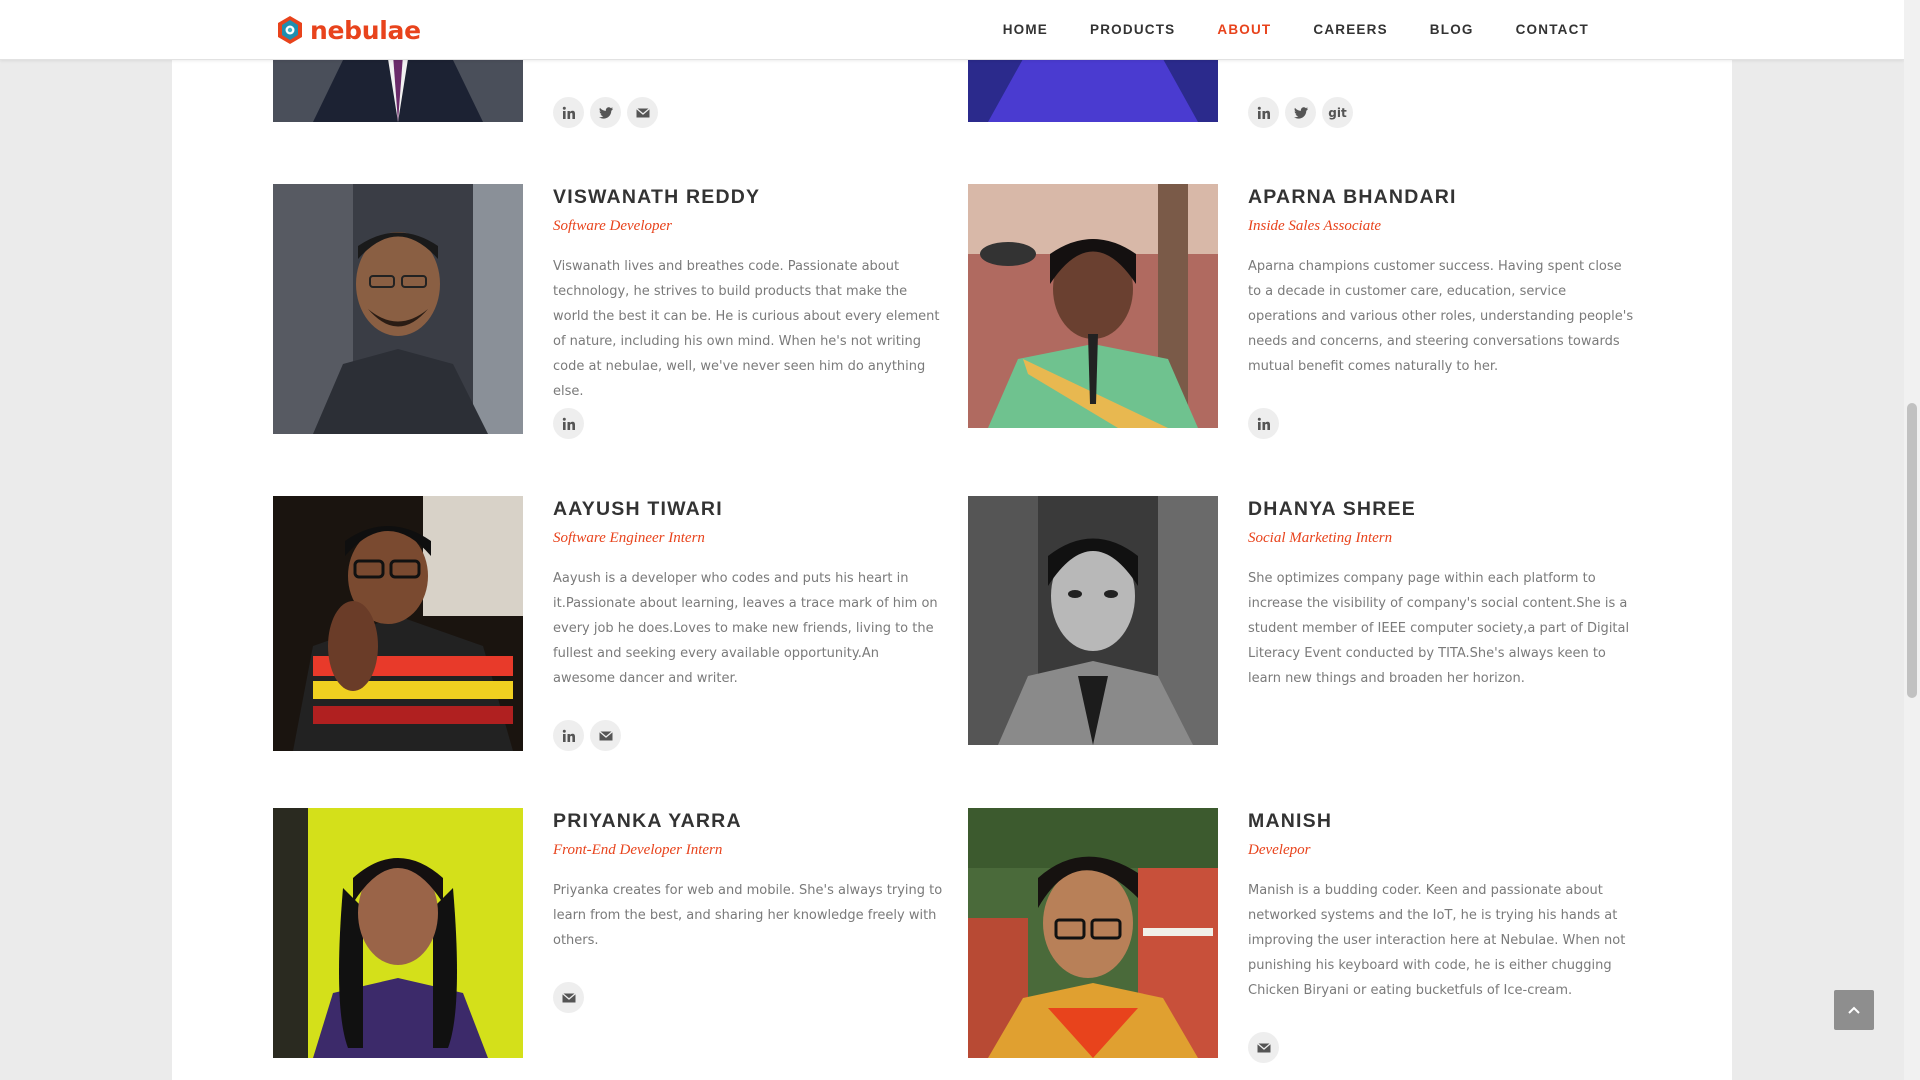 The height and width of the screenshot is (1080, 1920). What do you see at coordinates (657, 197) in the screenshot?
I see `member-name: VISWANATH REDDY` at bounding box center [657, 197].